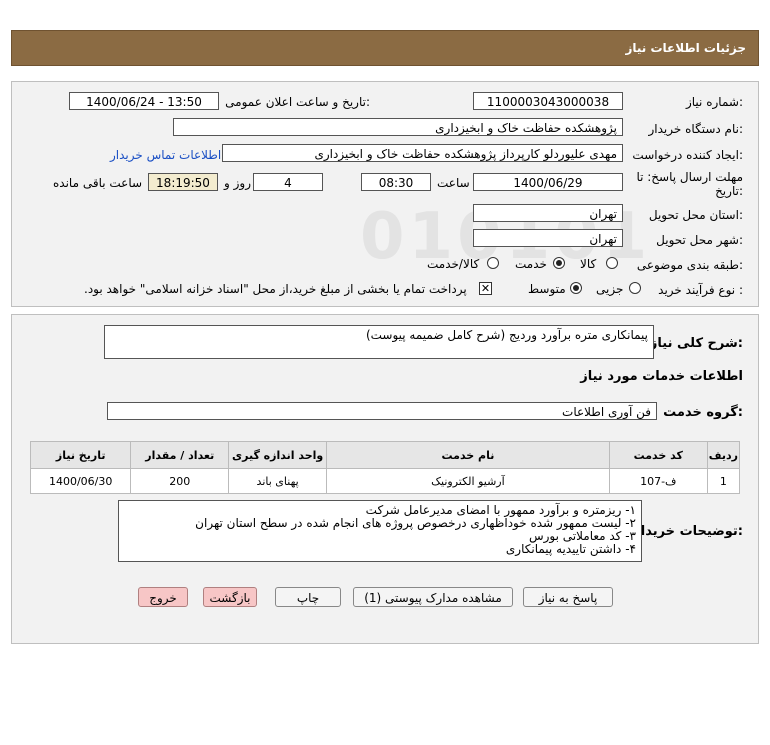  I want to click on category-goods-radio, so click(612, 263).